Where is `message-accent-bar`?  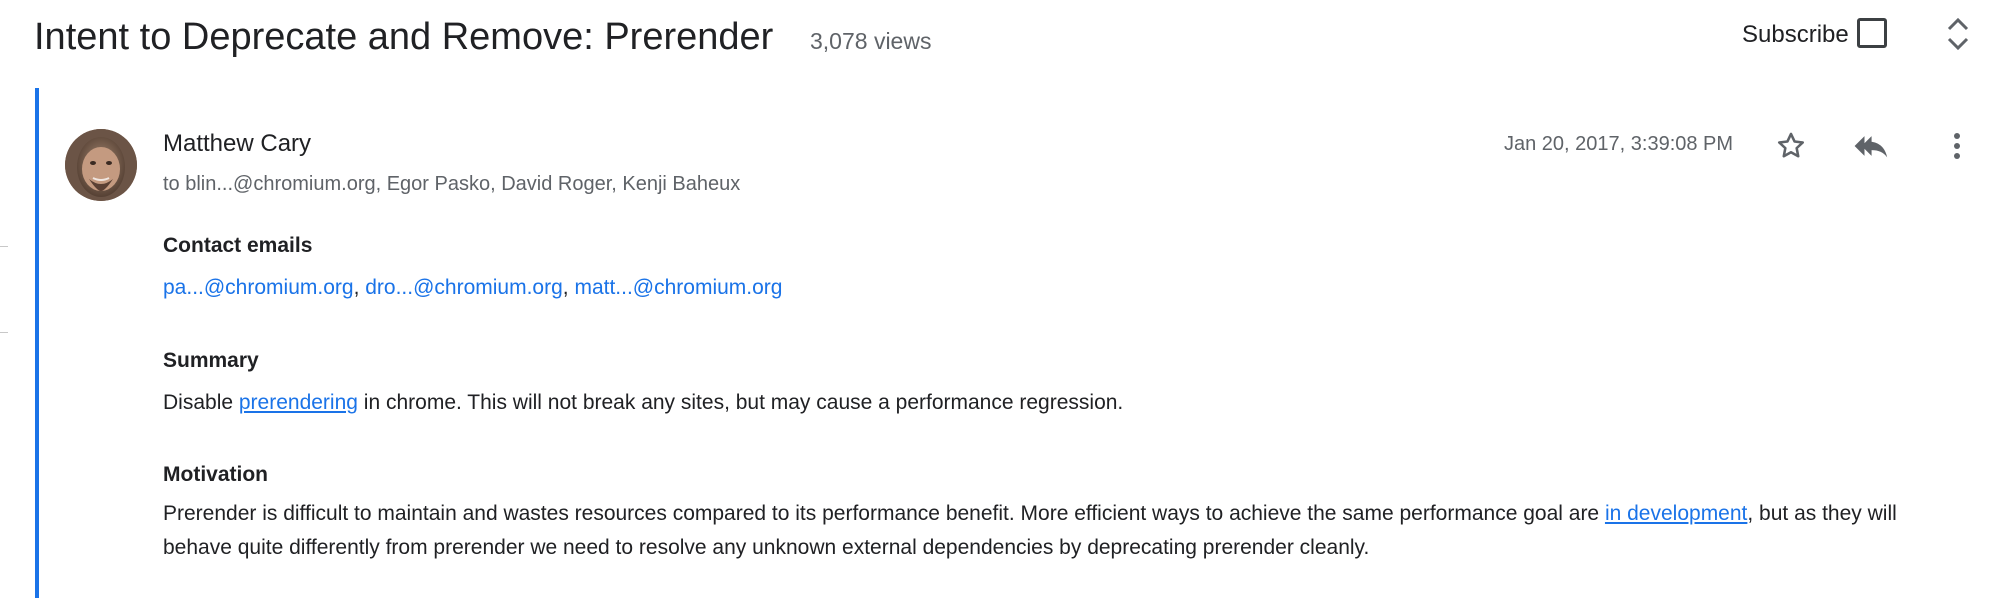 message-accent-bar is located at coordinates (37, 343).